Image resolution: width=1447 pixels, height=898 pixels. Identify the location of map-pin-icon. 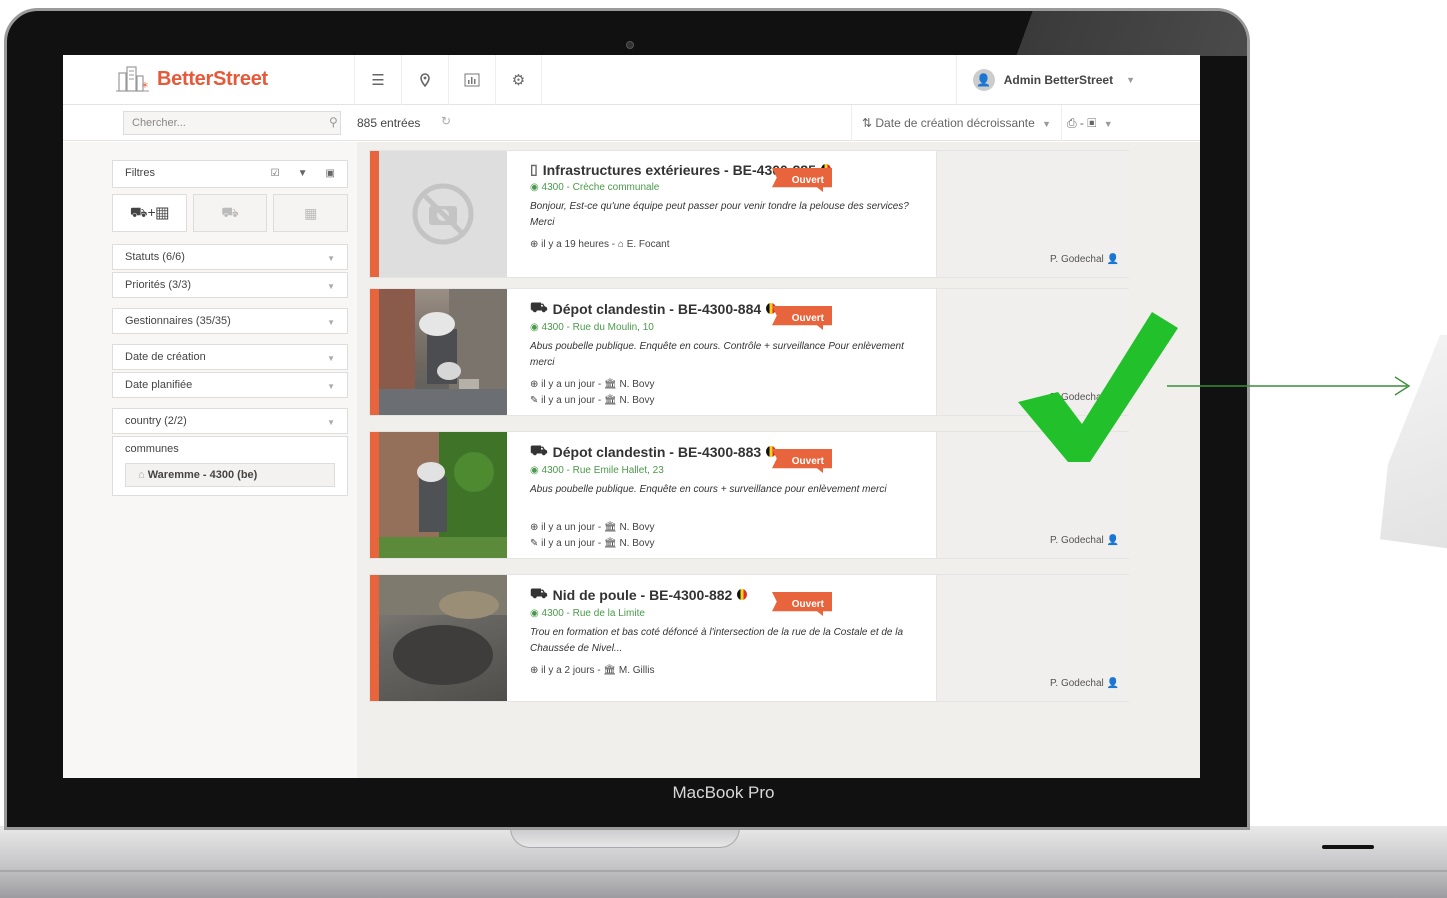
(424, 80).